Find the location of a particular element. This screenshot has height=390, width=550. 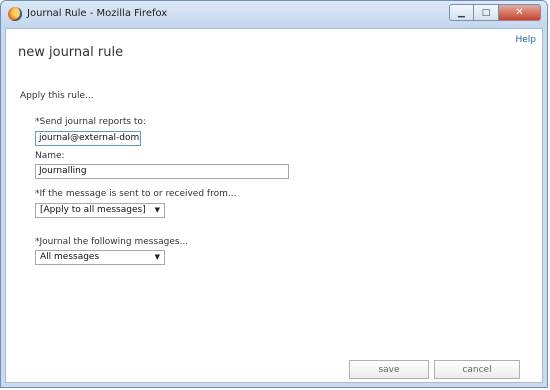

save-button: save is located at coordinates (389, 369).